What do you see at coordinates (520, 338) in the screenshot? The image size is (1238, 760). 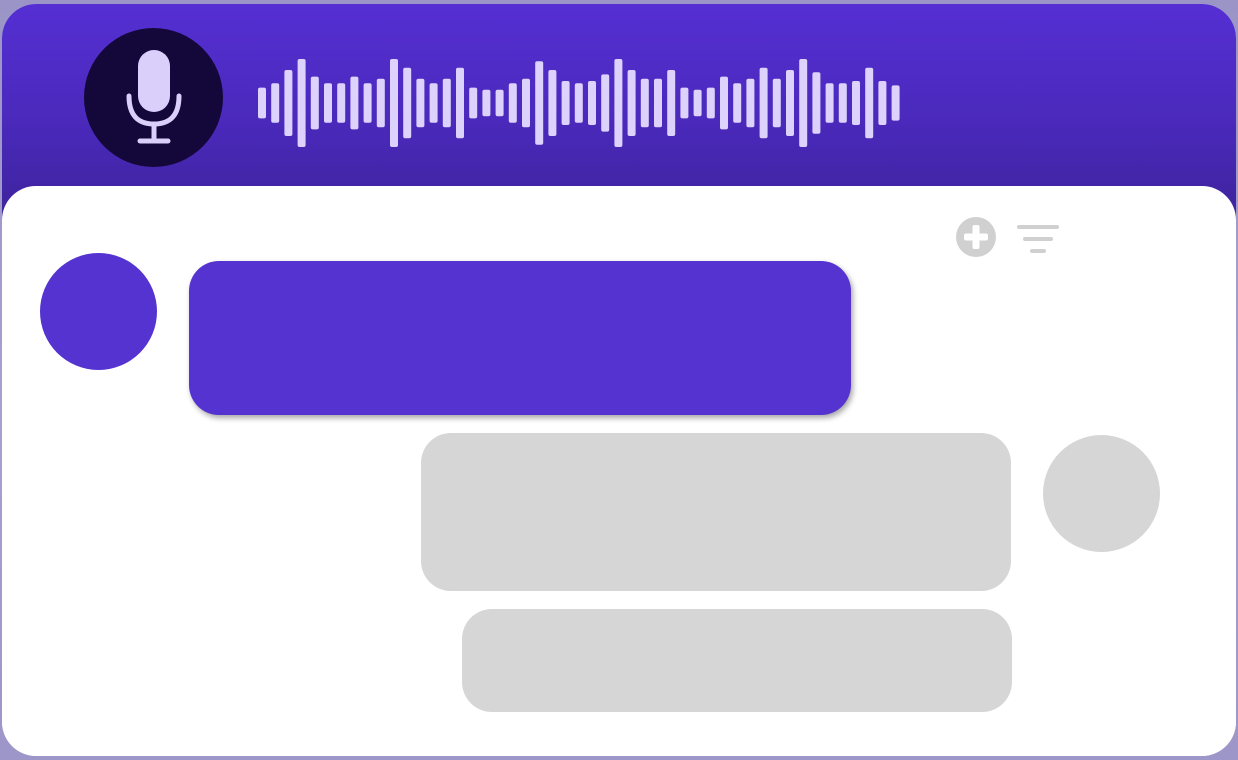 I see `message-bubble-incoming` at bounding box center [520, 338].